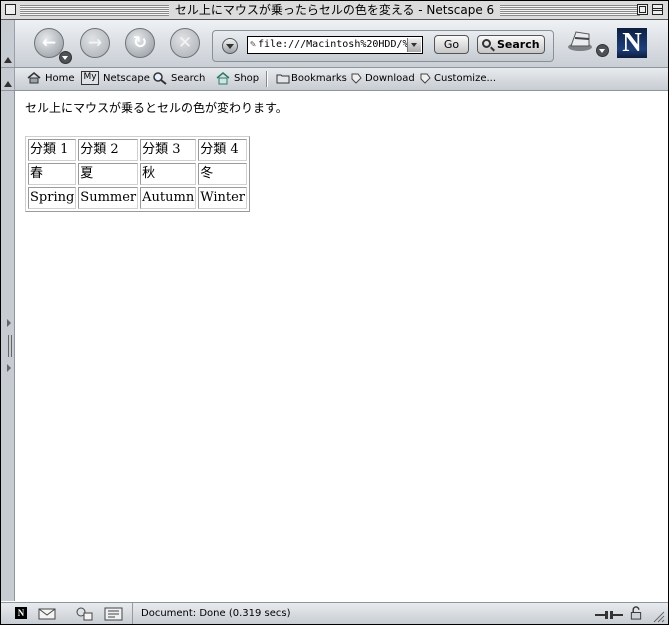 This screenshot has height=625, width=669. I want to click on magnifier-icon, so click(486, 43).